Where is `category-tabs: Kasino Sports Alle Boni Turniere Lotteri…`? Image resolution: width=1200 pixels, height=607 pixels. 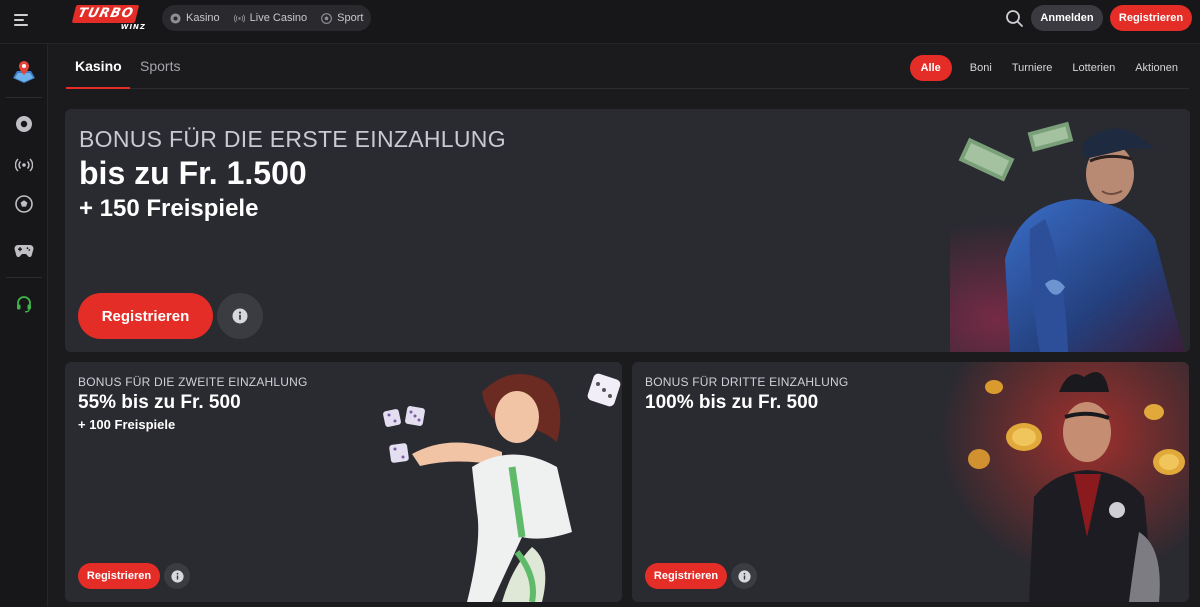
category-tabs: Kasino Sports Alle Boni Turniere Lotteri… is located at coordinates (627, 66).